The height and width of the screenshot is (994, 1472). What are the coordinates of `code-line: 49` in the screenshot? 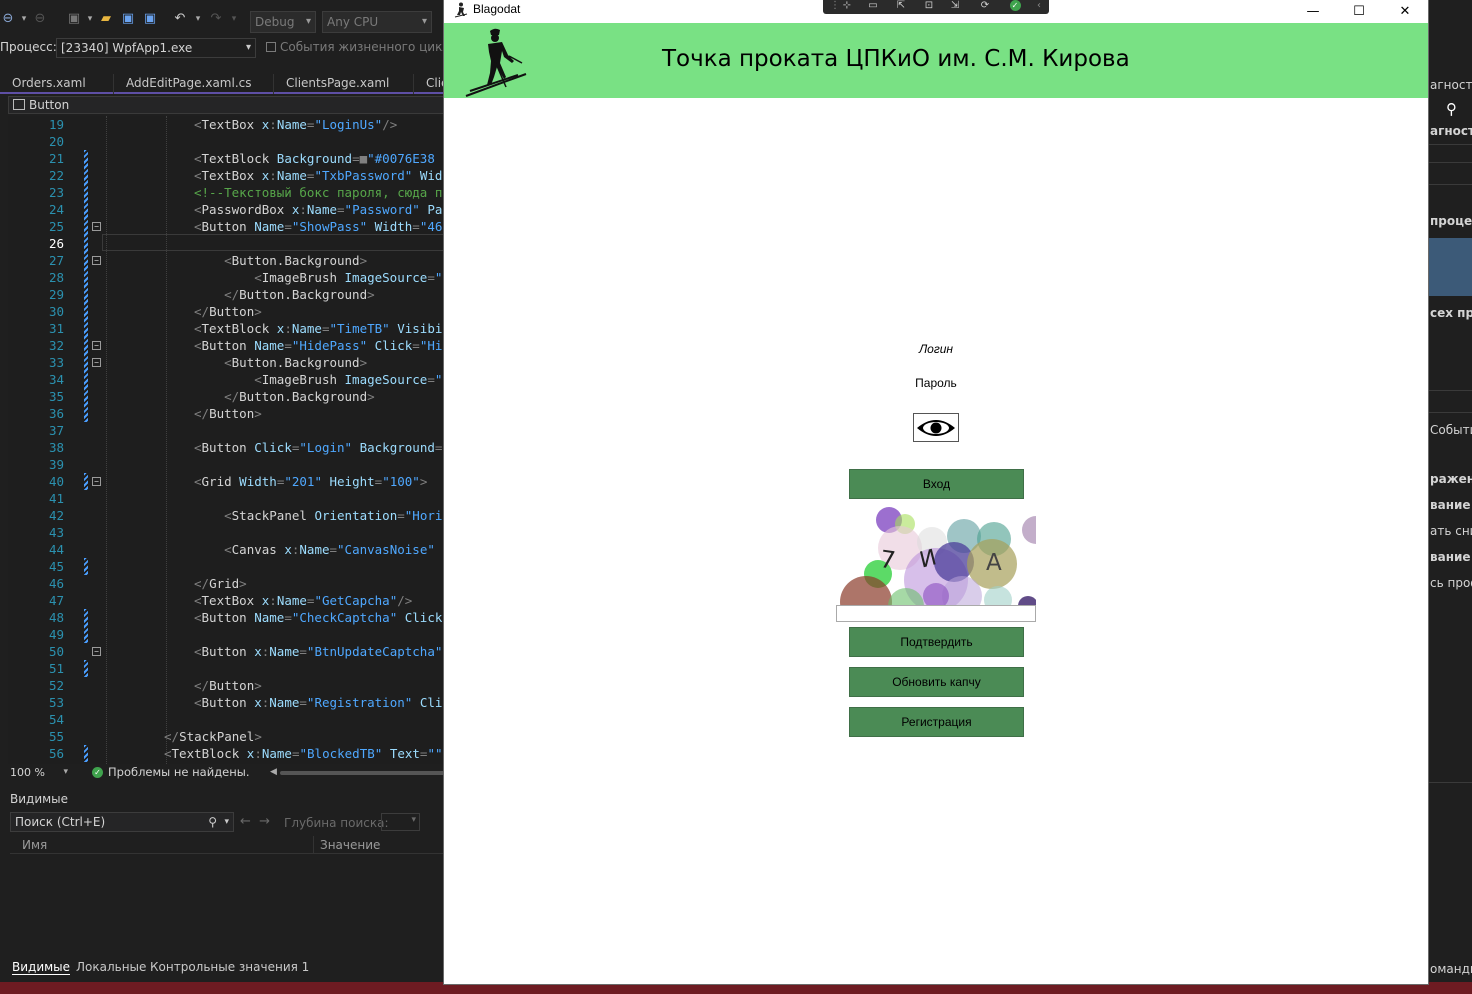 It's located at (226, 634).